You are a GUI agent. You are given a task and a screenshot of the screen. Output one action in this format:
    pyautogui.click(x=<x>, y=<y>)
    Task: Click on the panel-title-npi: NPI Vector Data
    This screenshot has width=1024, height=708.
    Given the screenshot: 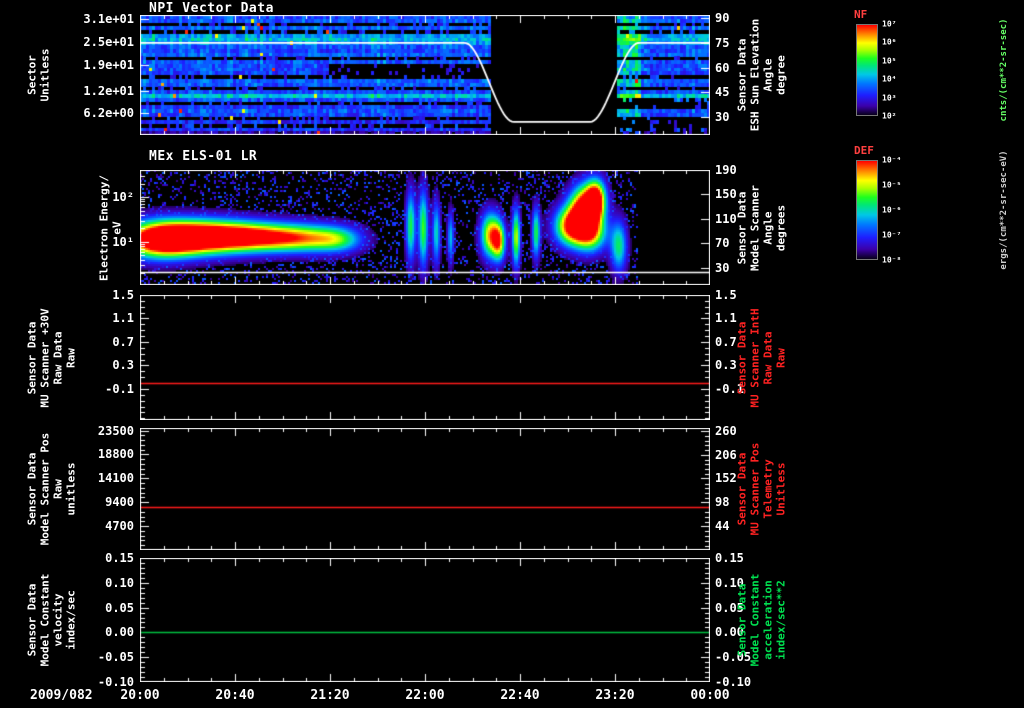 What is the action you would take?
    pyautogui.click(x=211, y=8)
    